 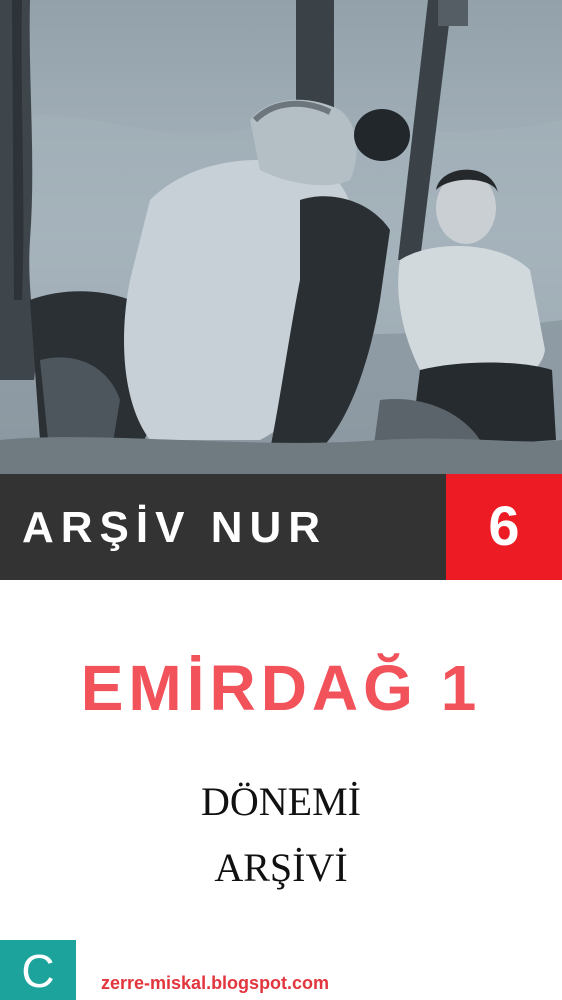 I want to click on subtitle-line-1: DÖNEMİ, so click(x=281, y=801).